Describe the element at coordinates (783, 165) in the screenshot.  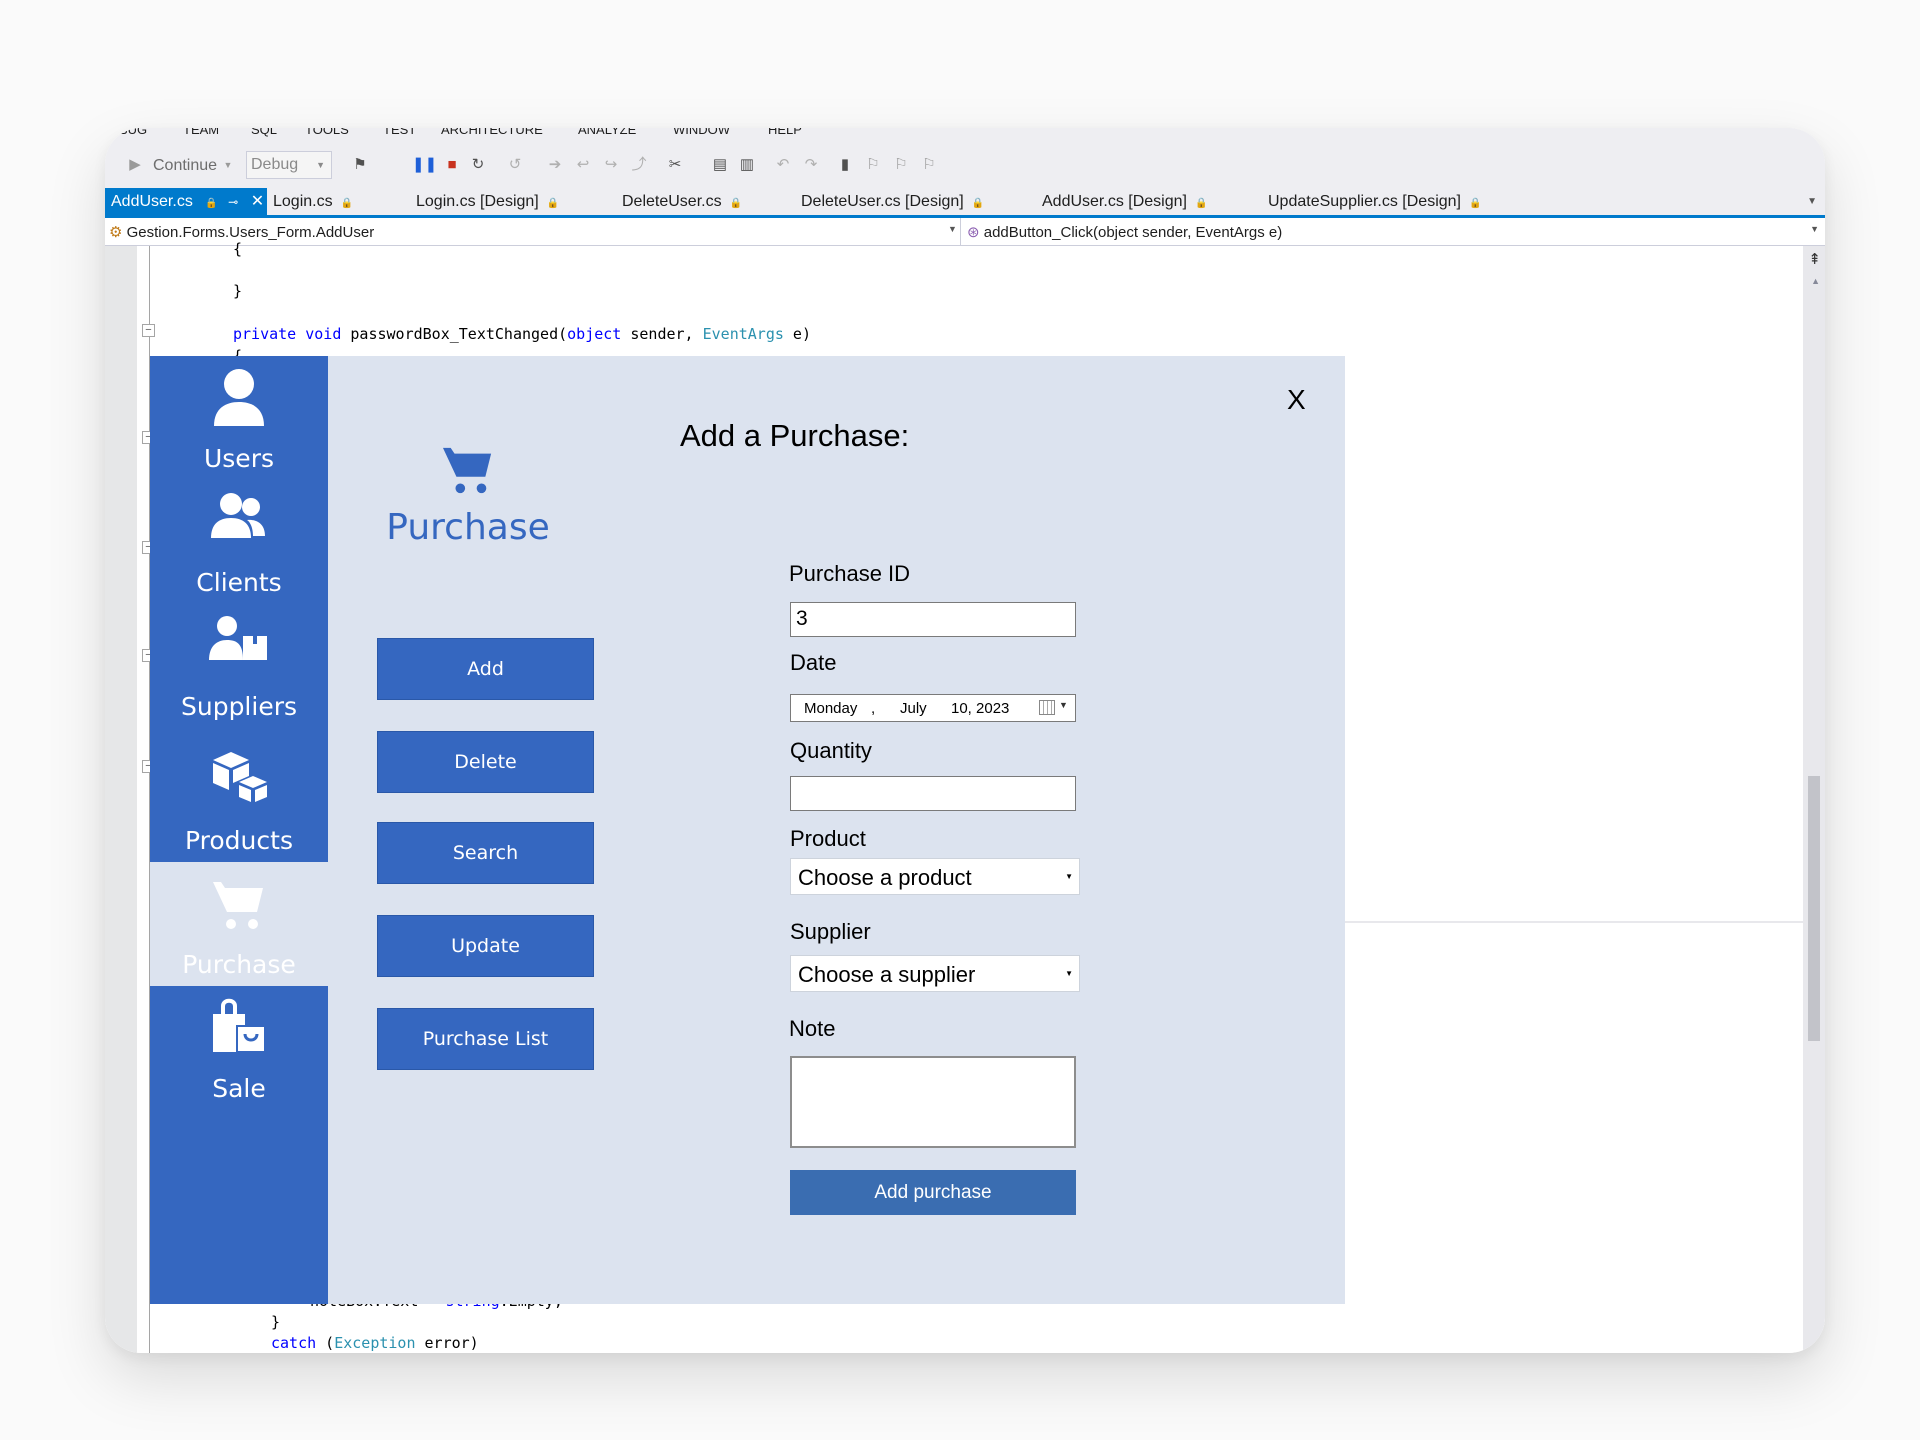
I see `undo-icon: ↶` at that location.